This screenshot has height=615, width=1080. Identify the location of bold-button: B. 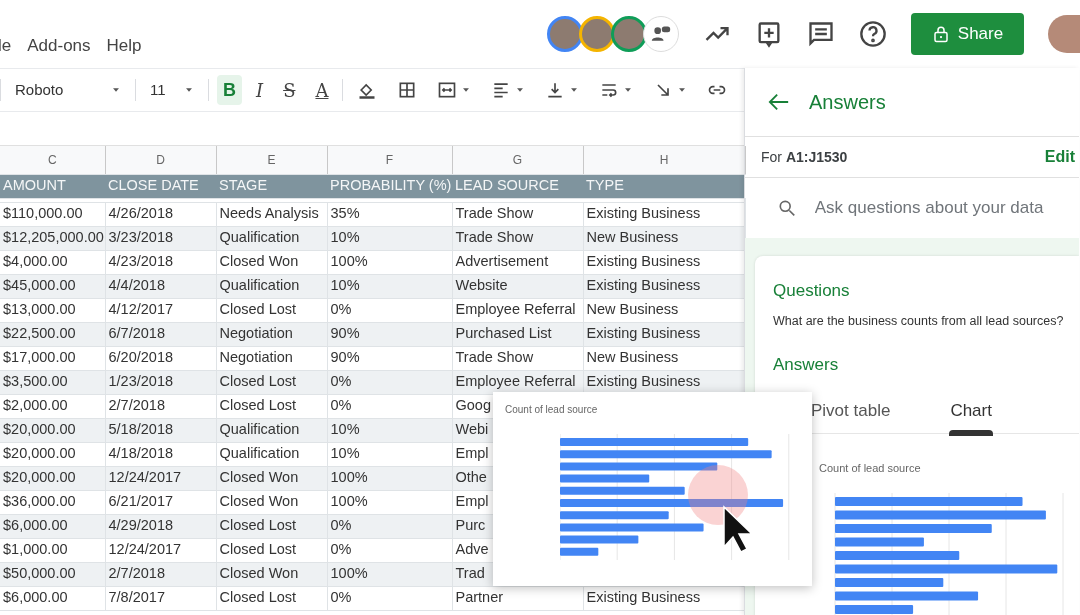
(229, 90).